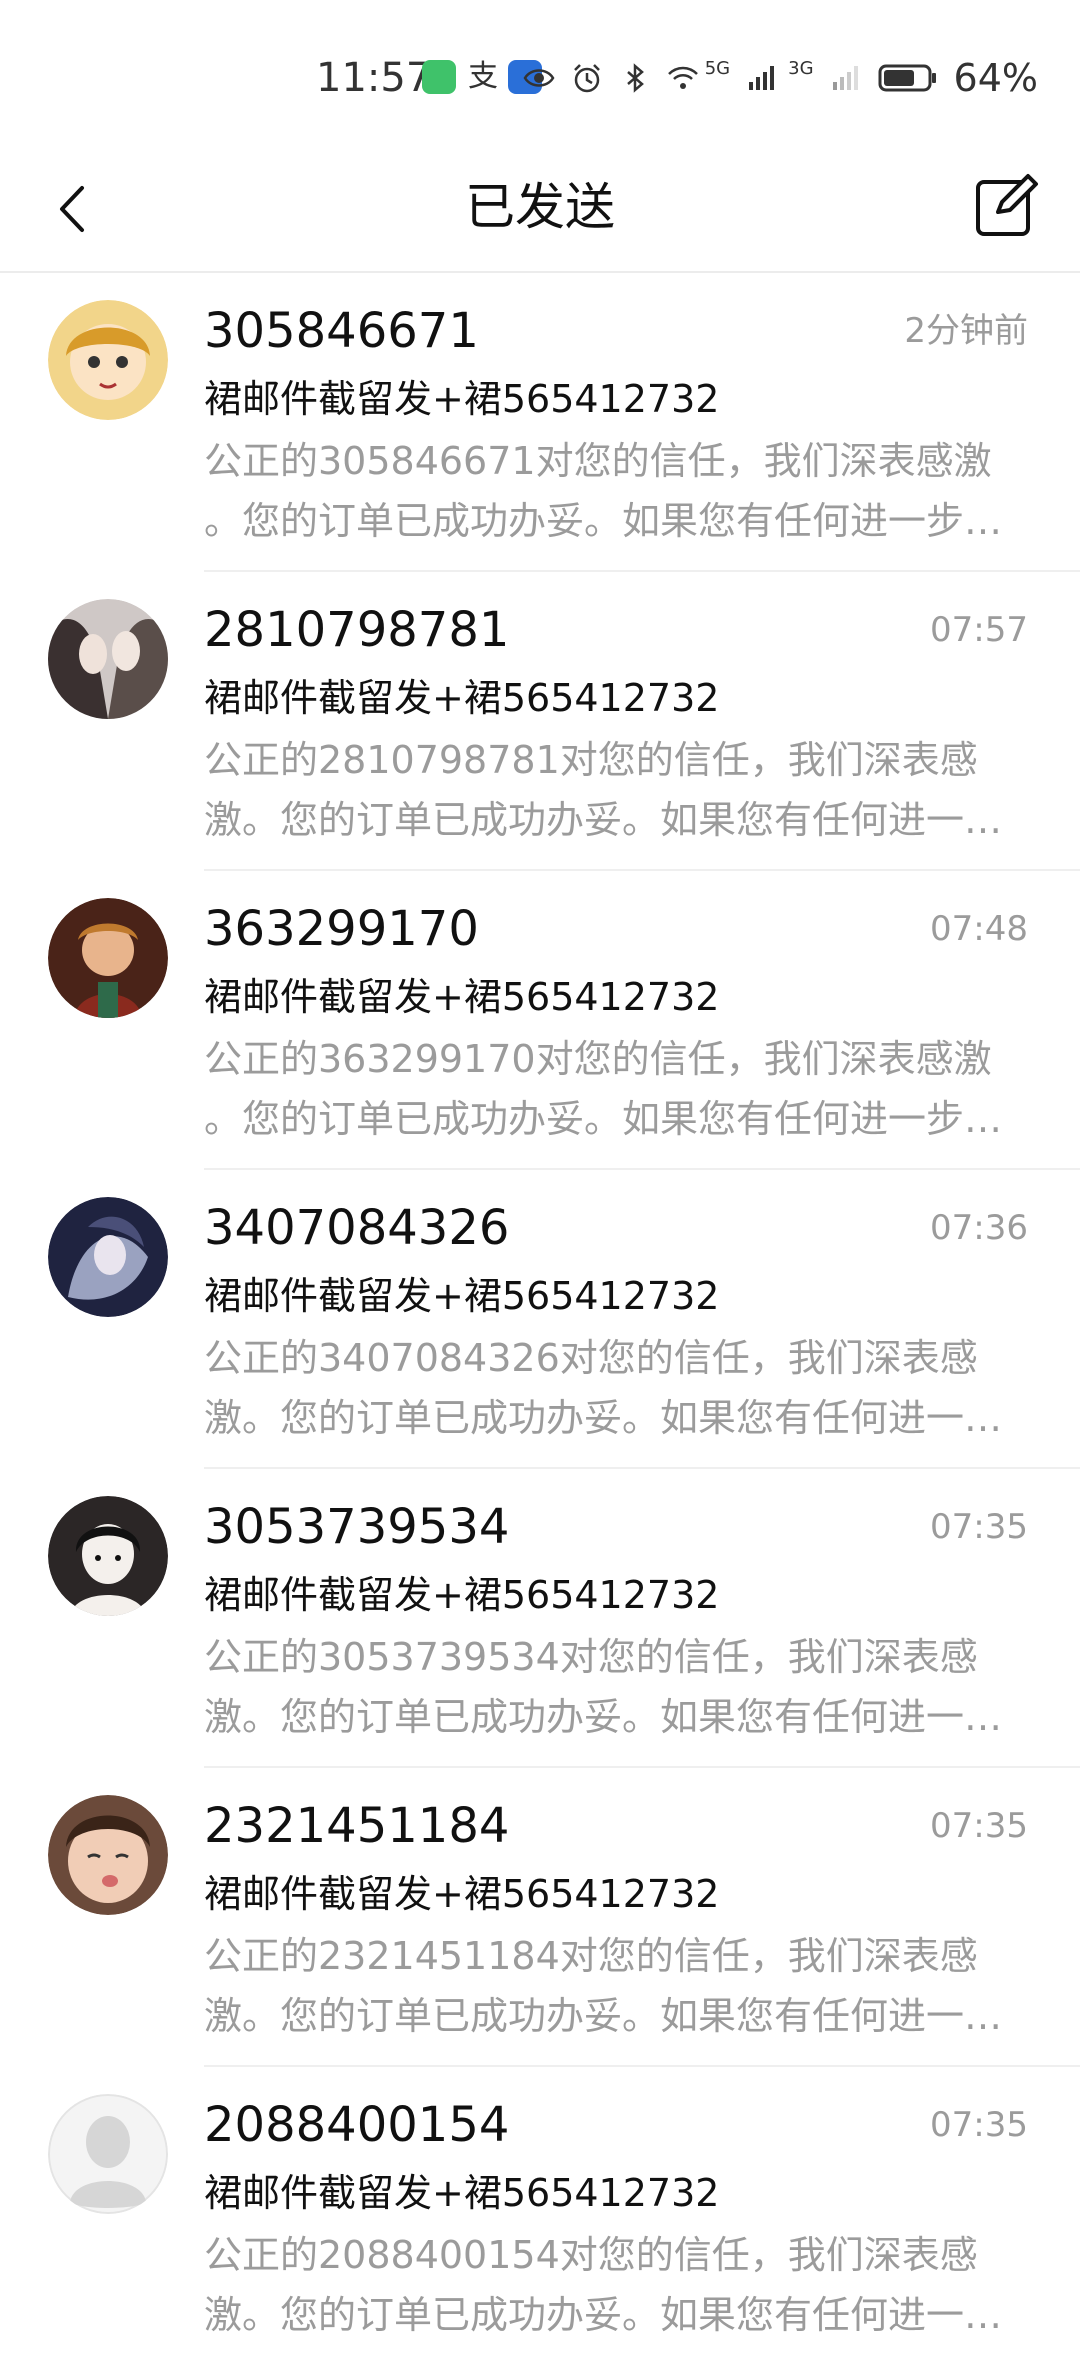 The image size is (1080, 2366). Describe the element at coordinates (341, 929) in the screenshot. I see `message-number: 363299170` at that location.